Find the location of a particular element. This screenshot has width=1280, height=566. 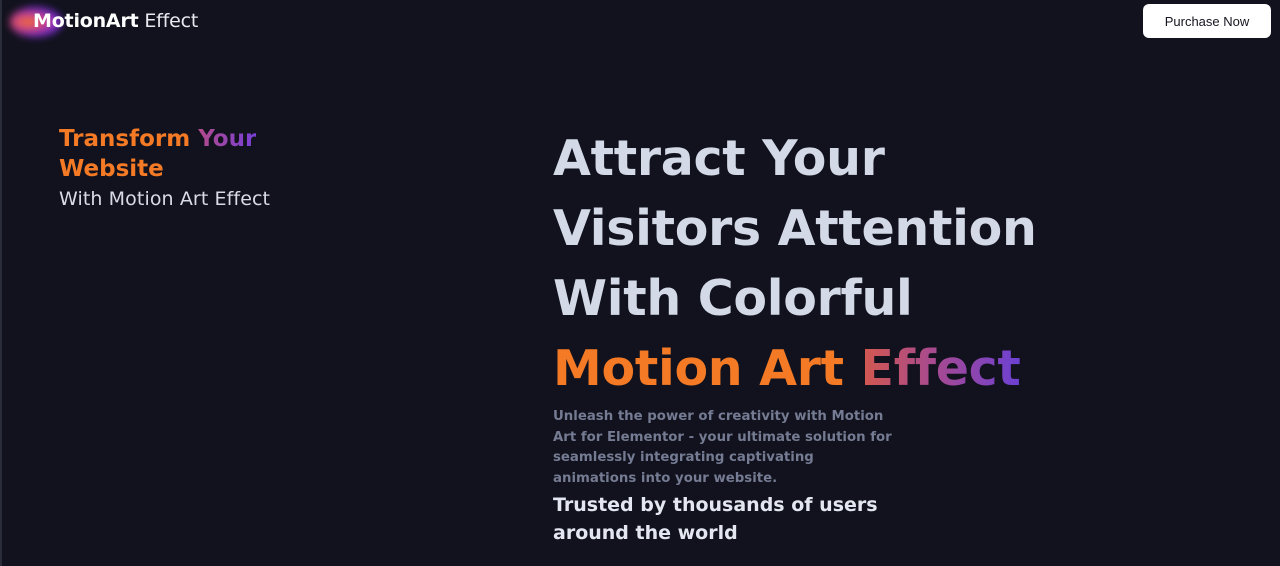

hero-title-line4: Motion Art Effect is located at coordinates (833, 369).